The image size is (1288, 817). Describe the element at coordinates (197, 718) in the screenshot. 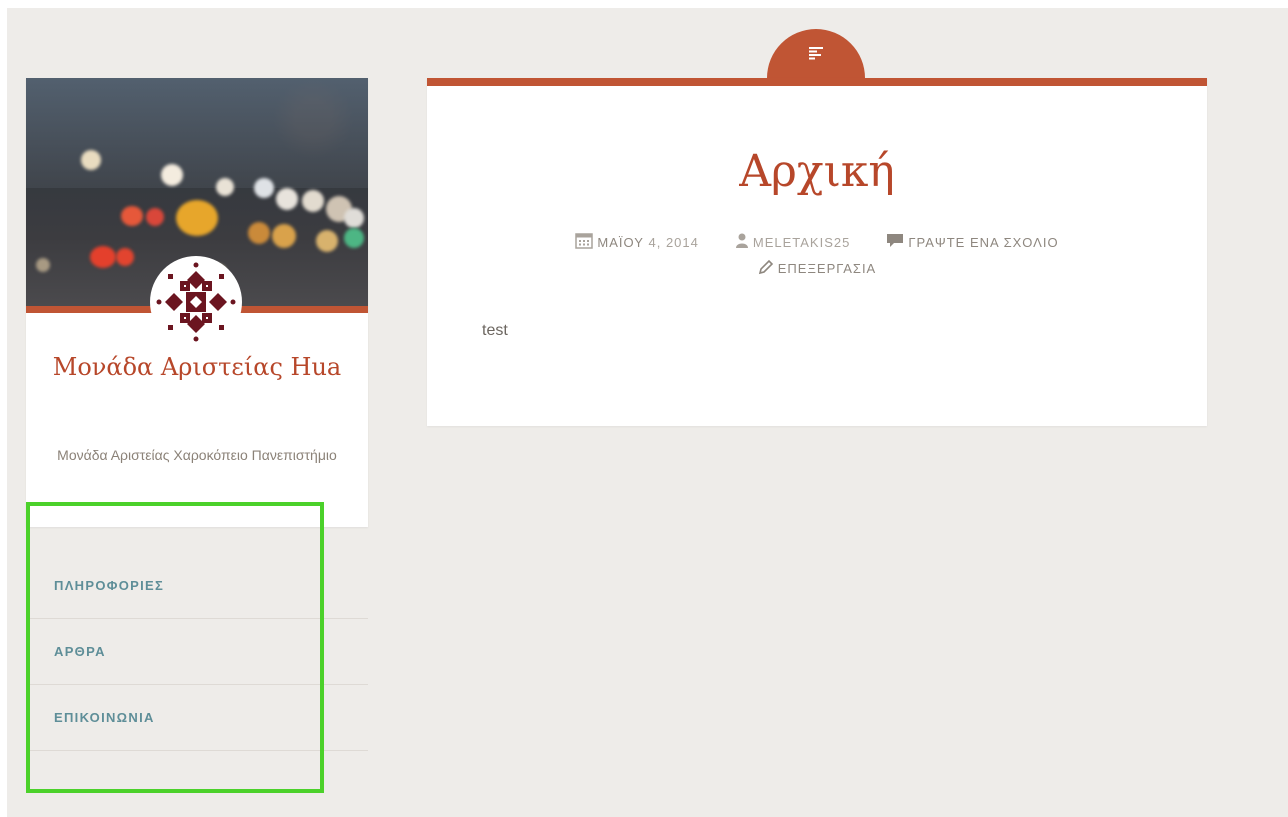

I see `nav-item-contact: ΕΠΙΚΟΙΝΩΝΙΑ` at that location.